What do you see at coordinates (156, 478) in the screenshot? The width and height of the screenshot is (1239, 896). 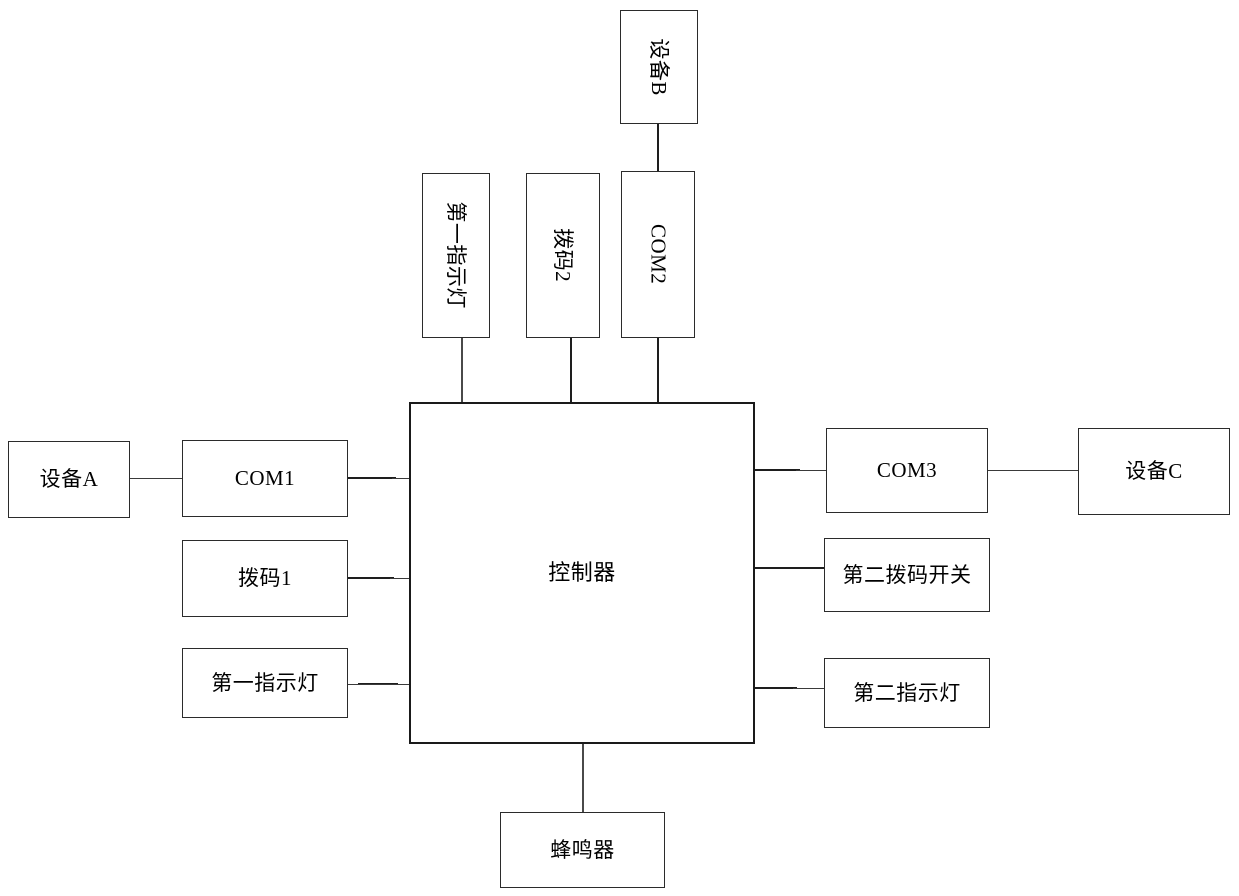 I see `edge-device-a-to-com1` at bounding box center [156, 478].